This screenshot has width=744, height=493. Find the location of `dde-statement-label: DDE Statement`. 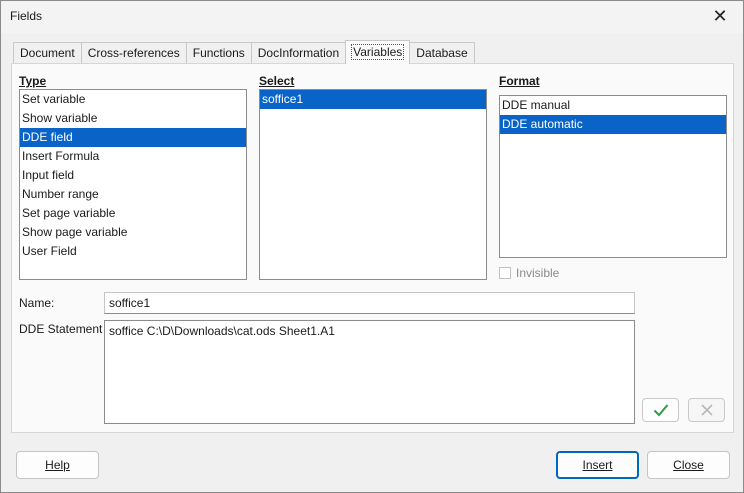

dde-statement-label: DDE Statement is located at coordinates (61, 329).